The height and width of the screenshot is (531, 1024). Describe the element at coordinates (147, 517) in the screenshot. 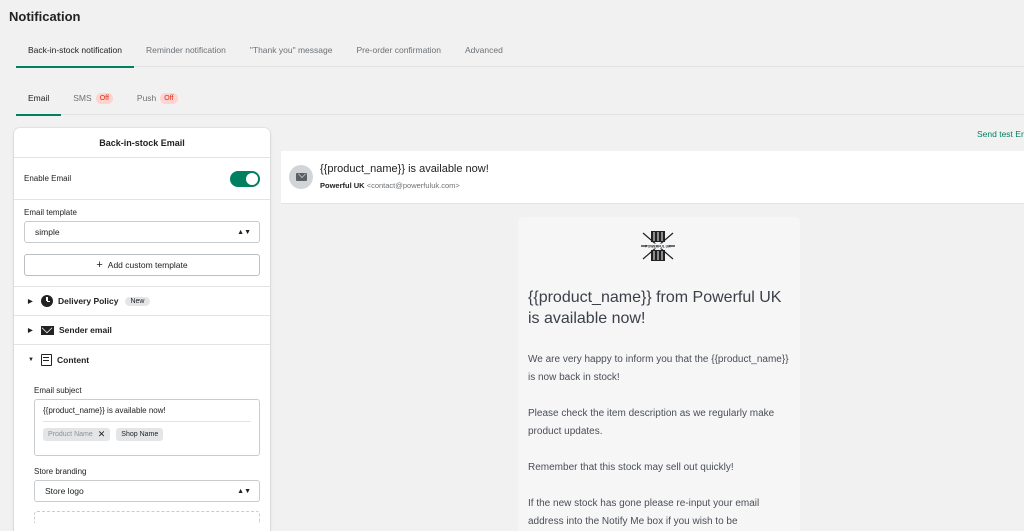

I see `logo-upload-area` at that location.